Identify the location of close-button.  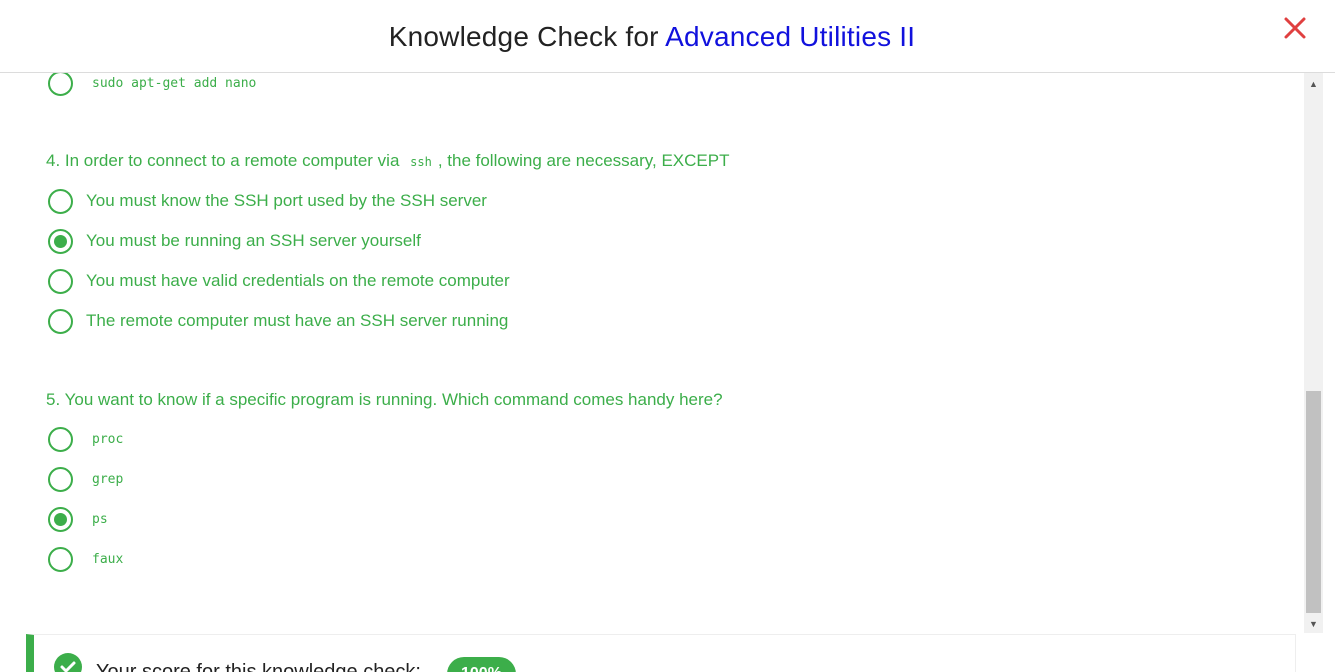
(1295, 28).